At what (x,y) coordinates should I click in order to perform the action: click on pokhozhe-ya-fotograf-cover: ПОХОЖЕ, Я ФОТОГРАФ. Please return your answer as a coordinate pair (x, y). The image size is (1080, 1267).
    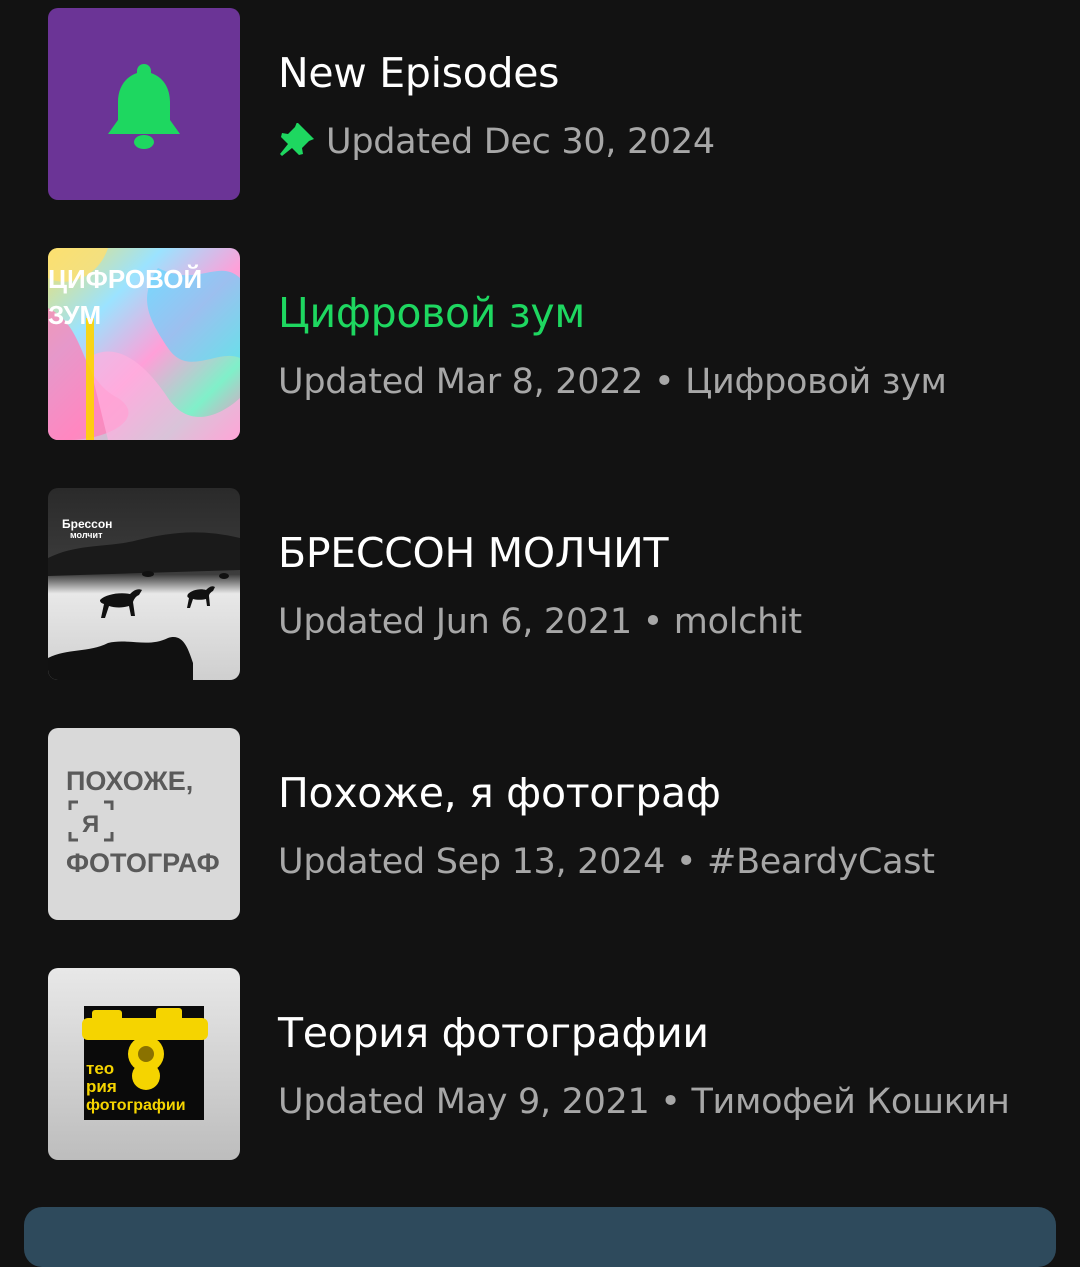
    Looking at the image, I should click on (144, 824).